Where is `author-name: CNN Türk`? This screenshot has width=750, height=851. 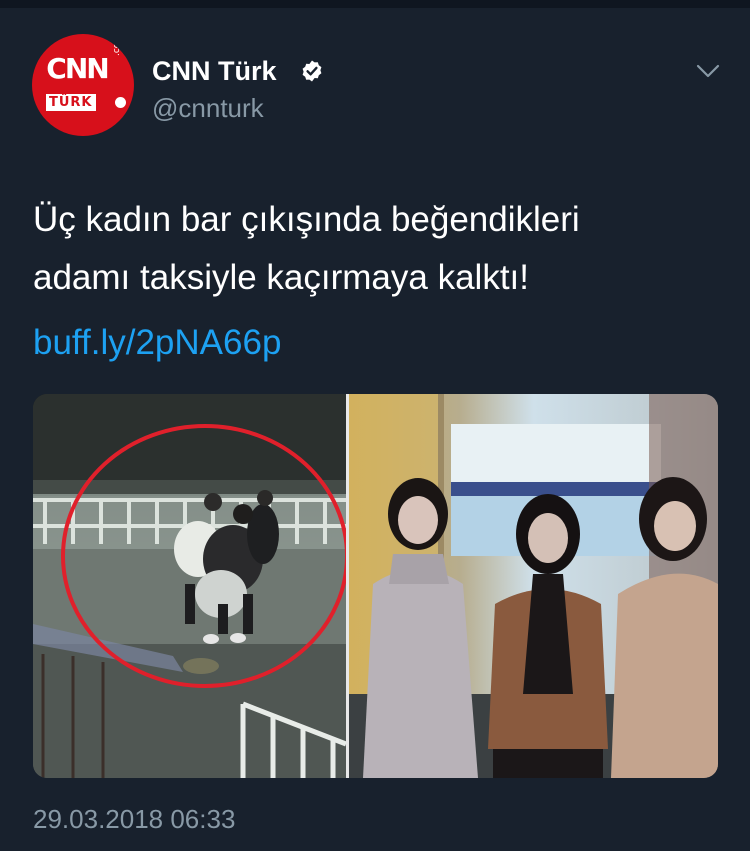 author-name: CNN Türk is located at coordinates (214, 71).